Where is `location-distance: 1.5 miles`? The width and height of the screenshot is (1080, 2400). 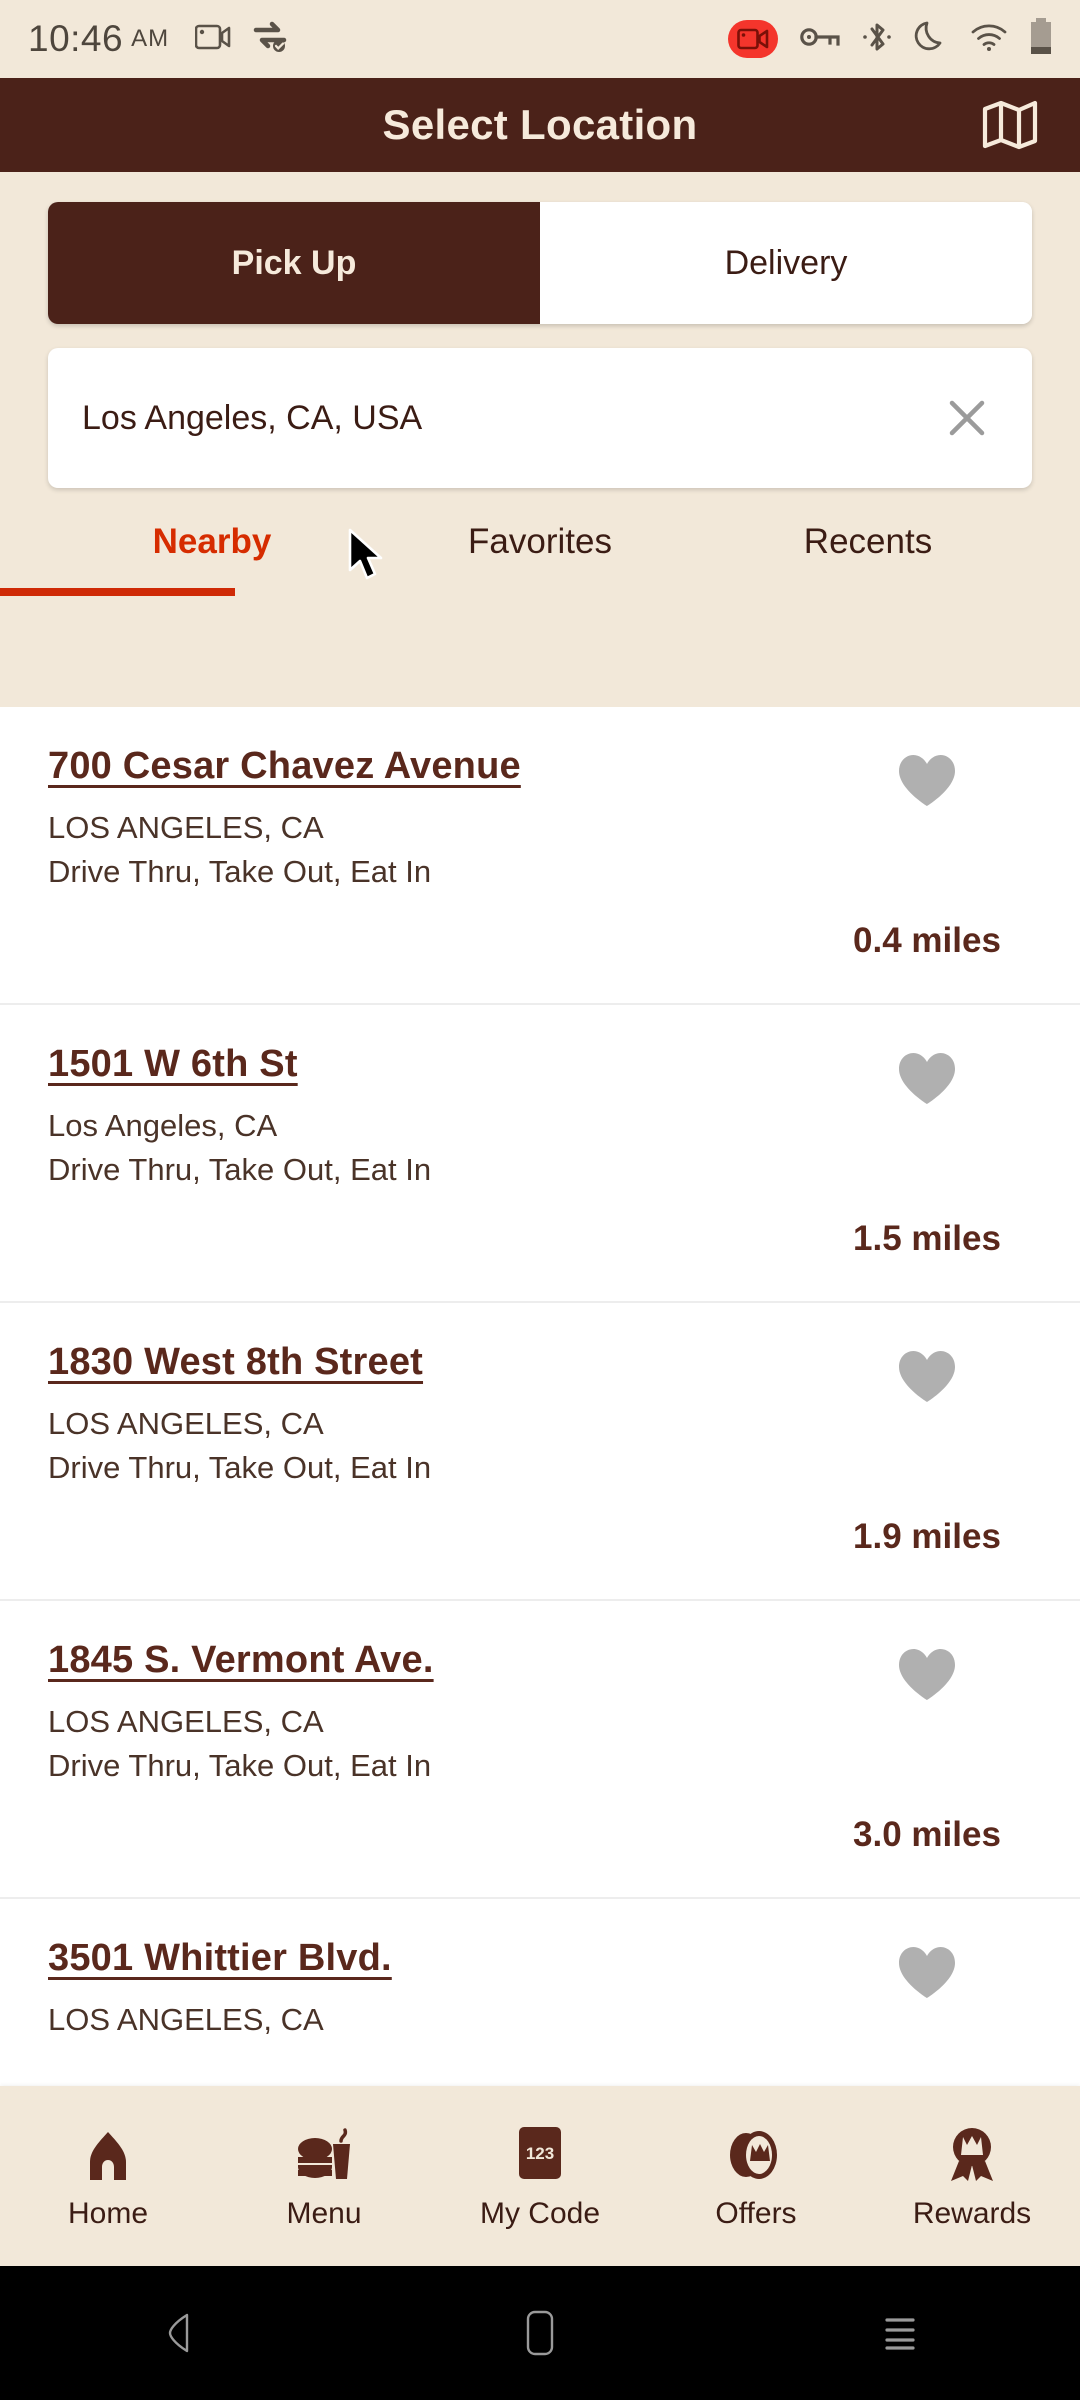 location-distance: 1.5 miles is located at coordinates (927, 1238).